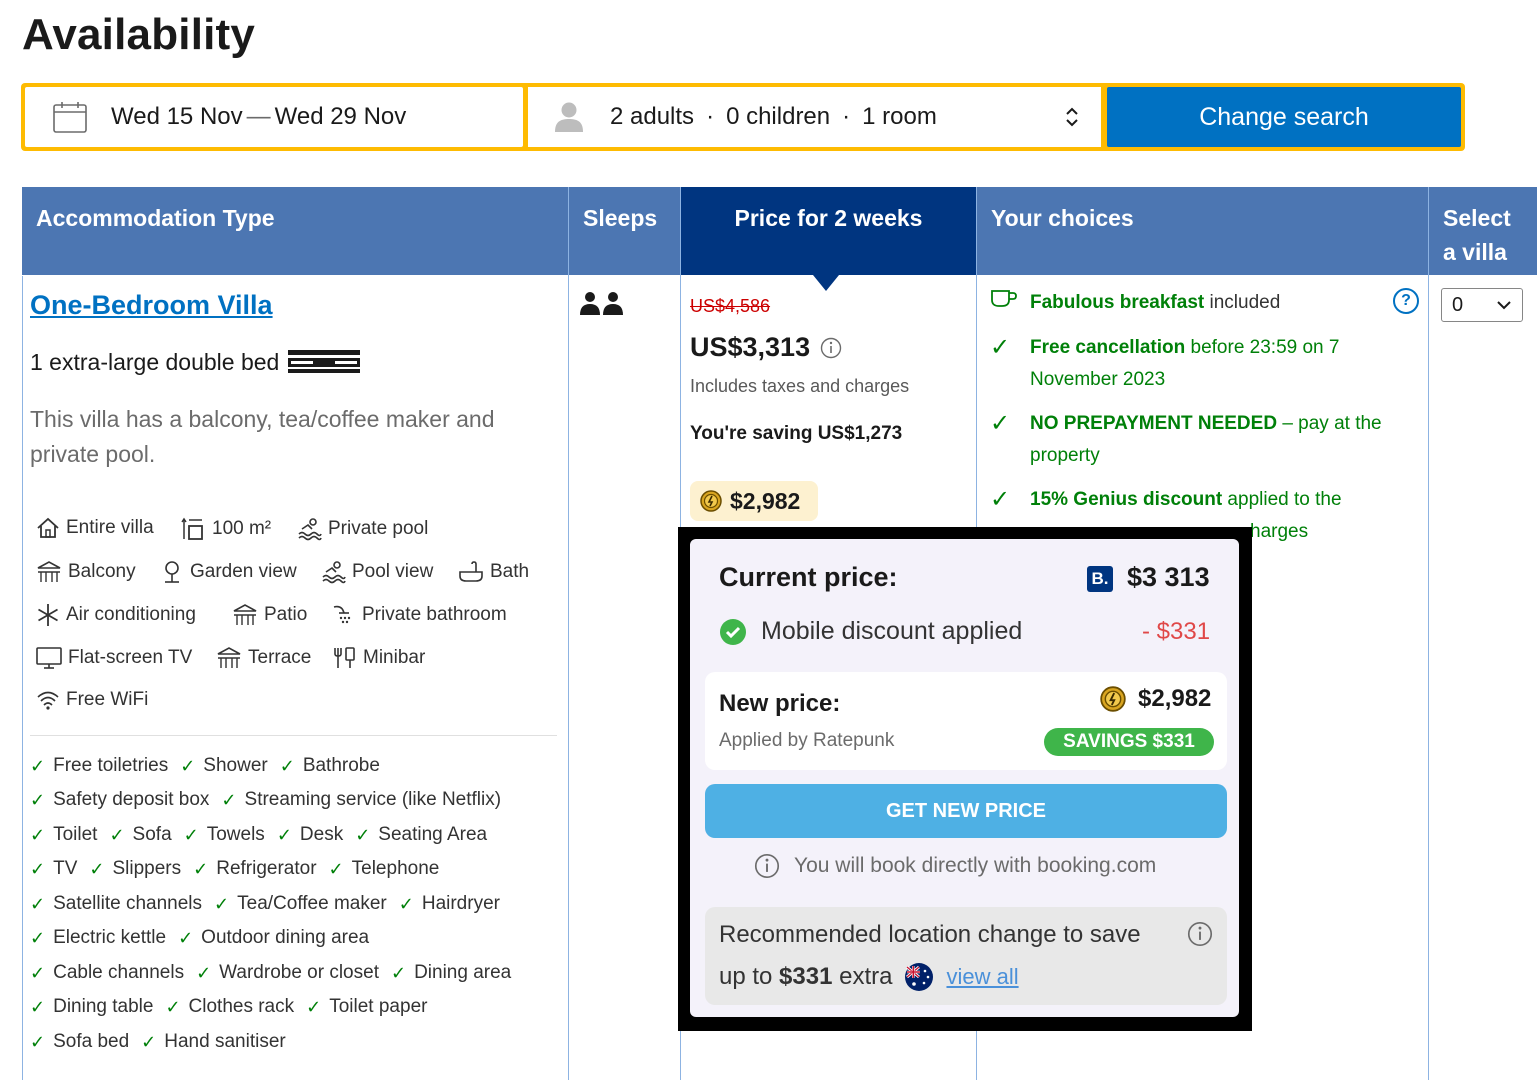 The image size is (1537, 1080). What do you see at coordinates (379, 658) in the screenshot?
I see `facility-minibar: Minibar` at bounding box center [379, 658].